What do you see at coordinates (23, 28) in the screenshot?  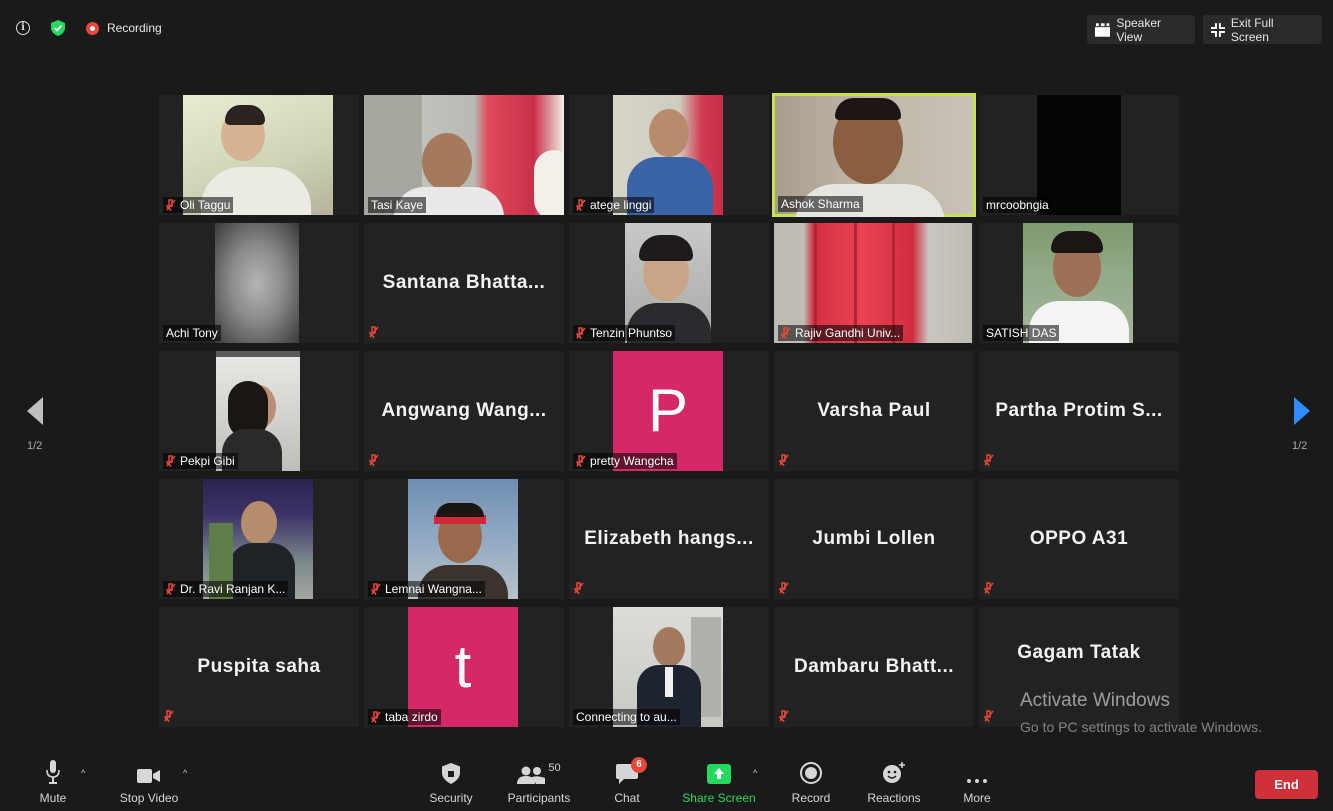 I see `info-icon: i` at bounding box center [23, 28].